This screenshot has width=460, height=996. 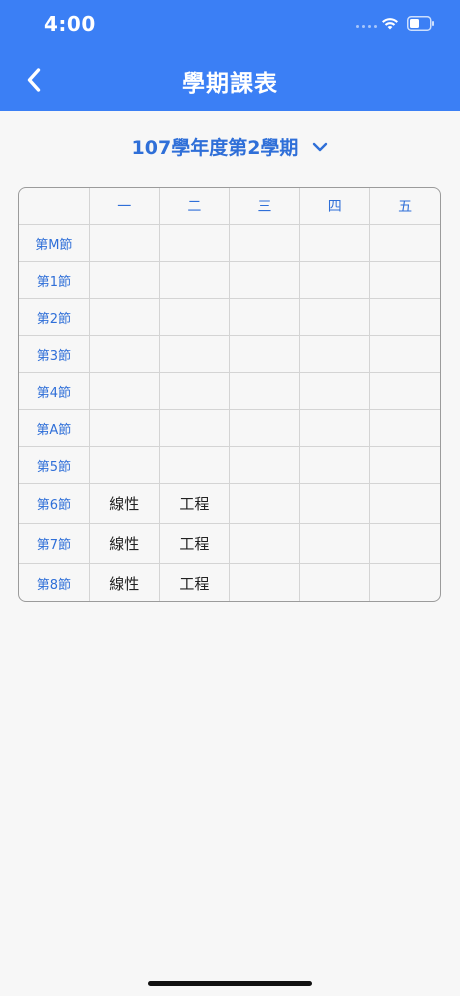 I want to click on page-title: 學期課表, so click(x=230, y=84).